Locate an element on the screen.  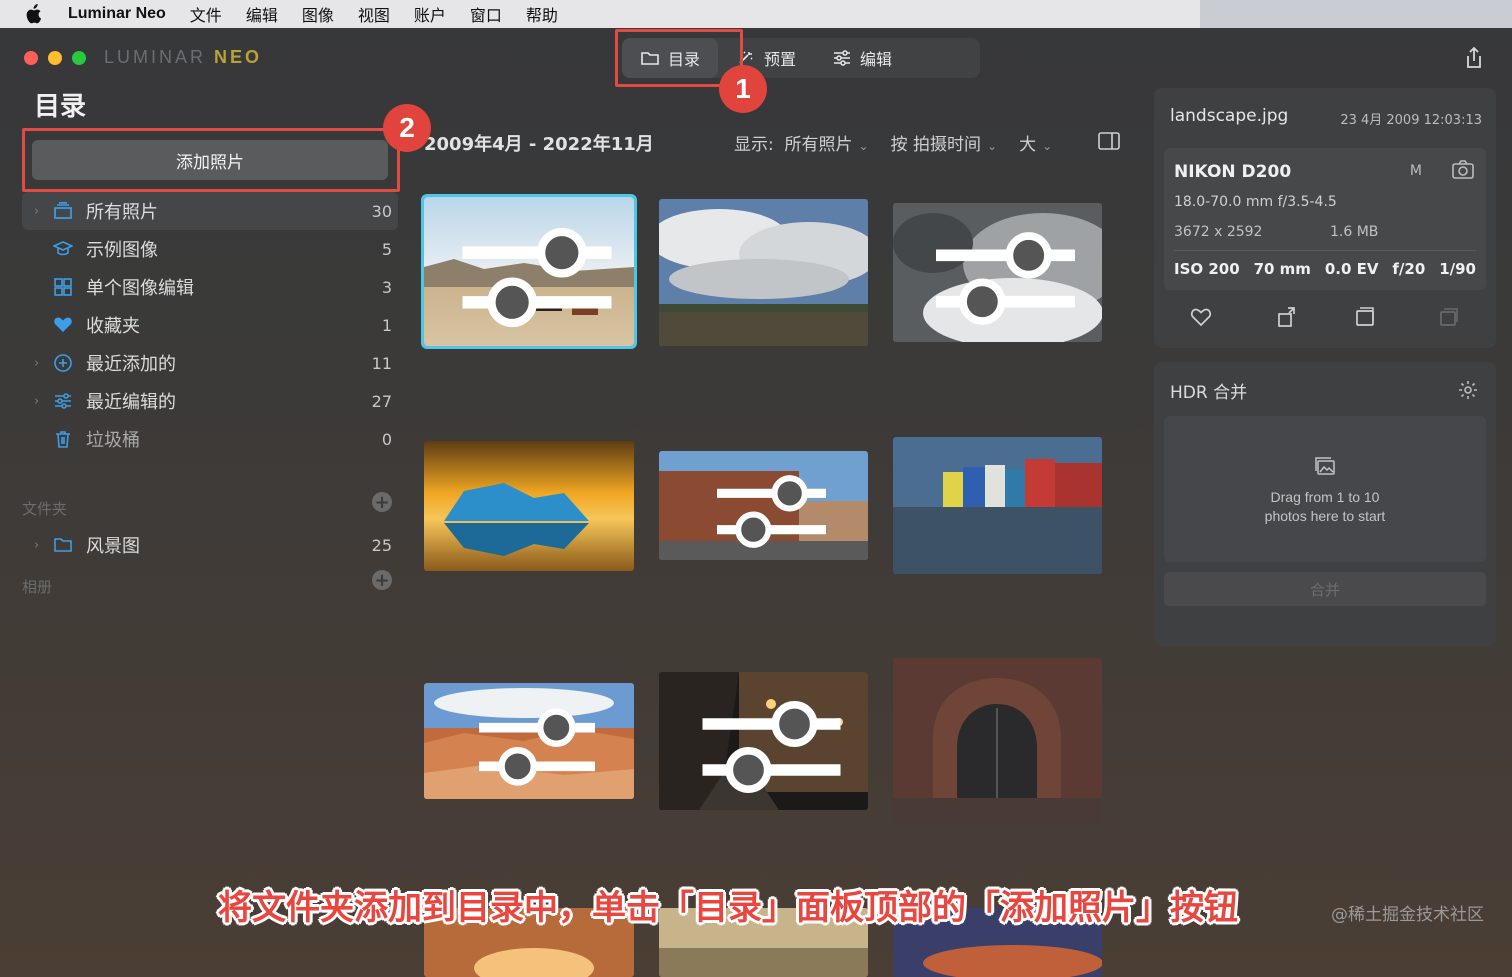
show-filter-value: 所有照片 is located at coordinates (818, 145).